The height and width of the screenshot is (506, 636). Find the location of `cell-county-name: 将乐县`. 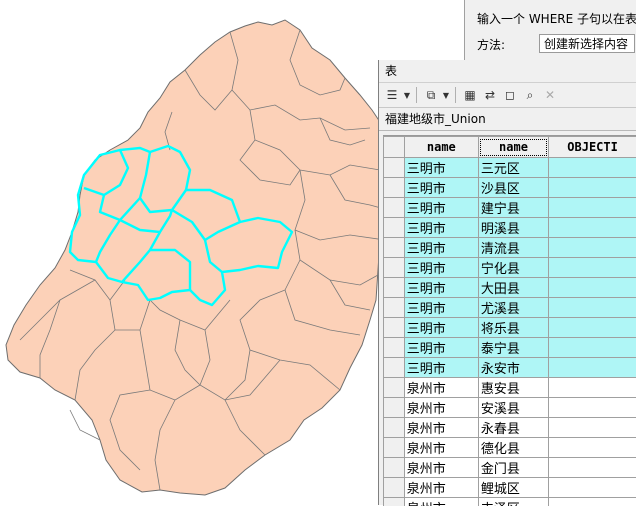

cell-county-name: 将乐县 is located at coordinates (513, 328).